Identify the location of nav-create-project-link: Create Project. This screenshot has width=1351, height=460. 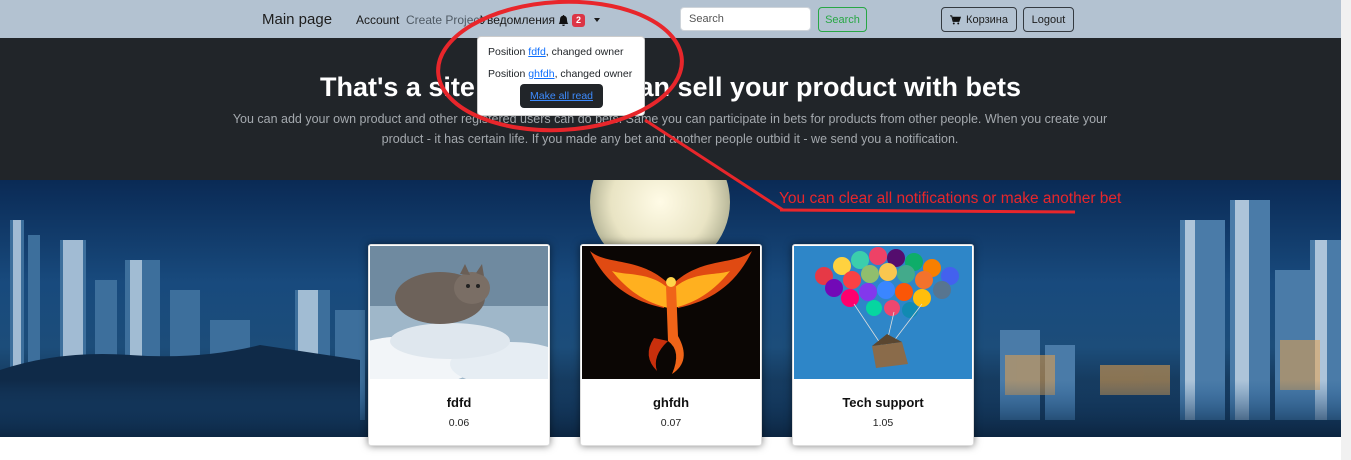
(444, 20).